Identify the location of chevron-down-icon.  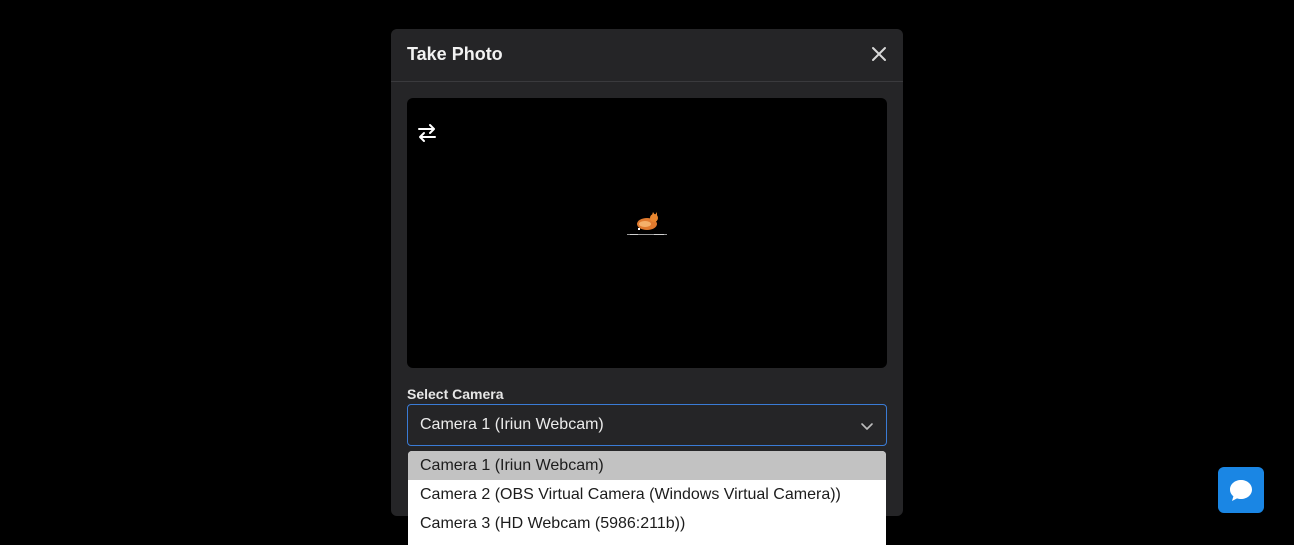
(867, 426).